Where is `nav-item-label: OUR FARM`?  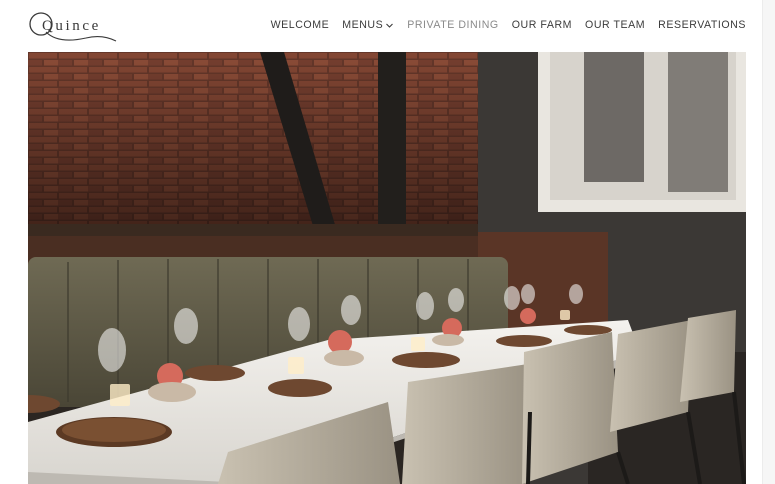
nav-item-label: OUR FARM is located at coordinates (542, 25).